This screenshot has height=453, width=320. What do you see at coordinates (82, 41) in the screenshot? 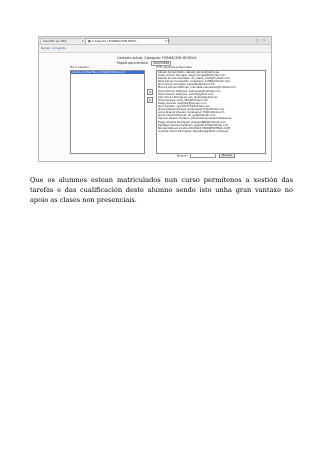
I see `close-icon: ×` at bounding box center [82, 41].